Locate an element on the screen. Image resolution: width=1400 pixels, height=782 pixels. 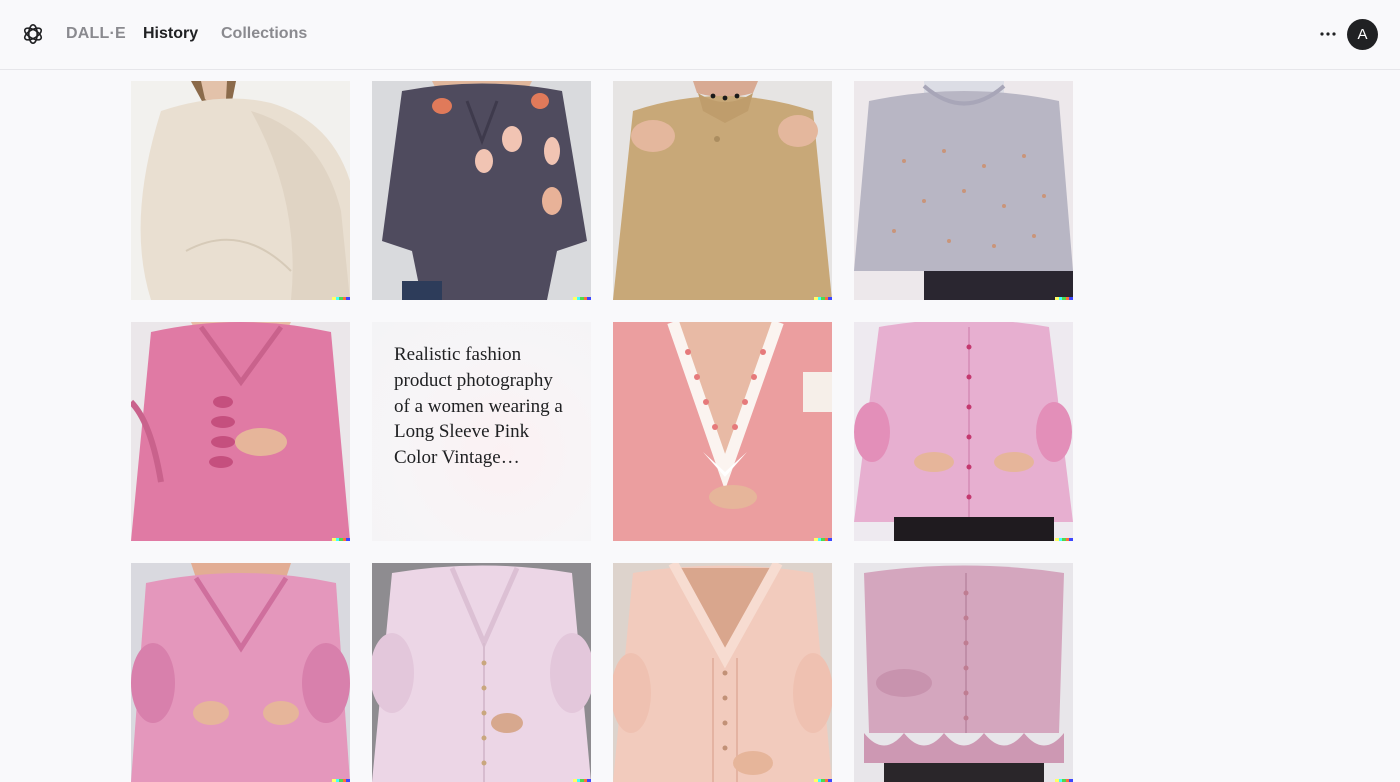
image-peach-vintage-blouse is located at coordinates (722, 672).